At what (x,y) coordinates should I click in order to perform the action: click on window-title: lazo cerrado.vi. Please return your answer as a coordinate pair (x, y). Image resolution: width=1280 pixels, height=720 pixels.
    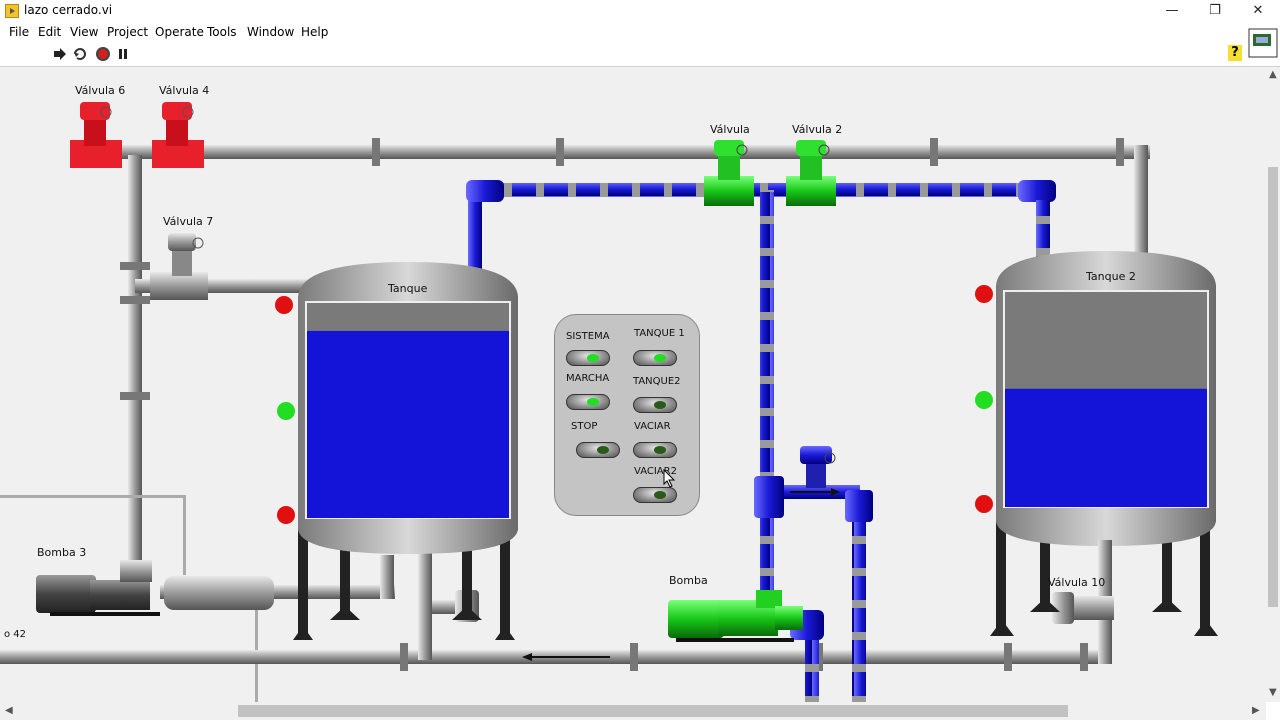
    Looking at the image, I should click on (68, 10).